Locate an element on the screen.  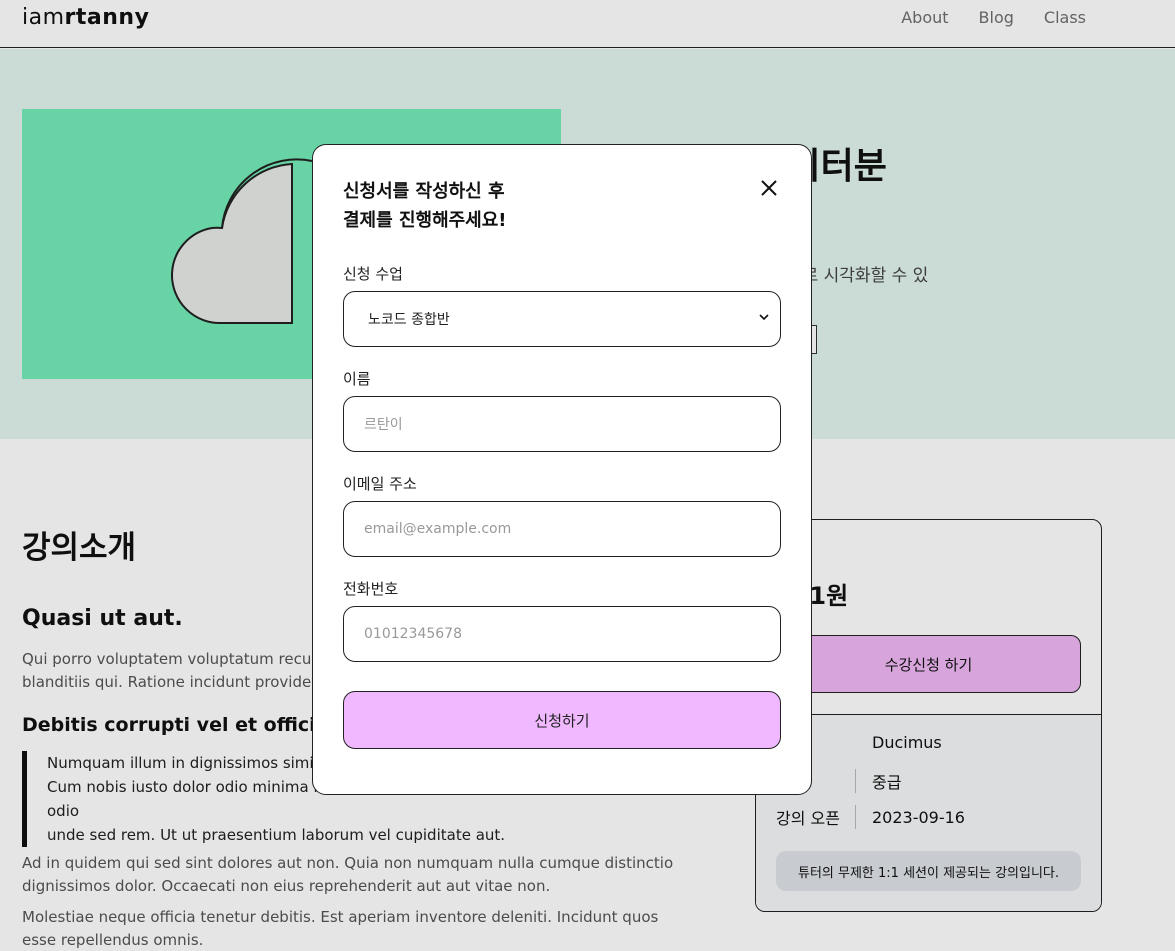
close-icon is located at coordinates (769, 188).